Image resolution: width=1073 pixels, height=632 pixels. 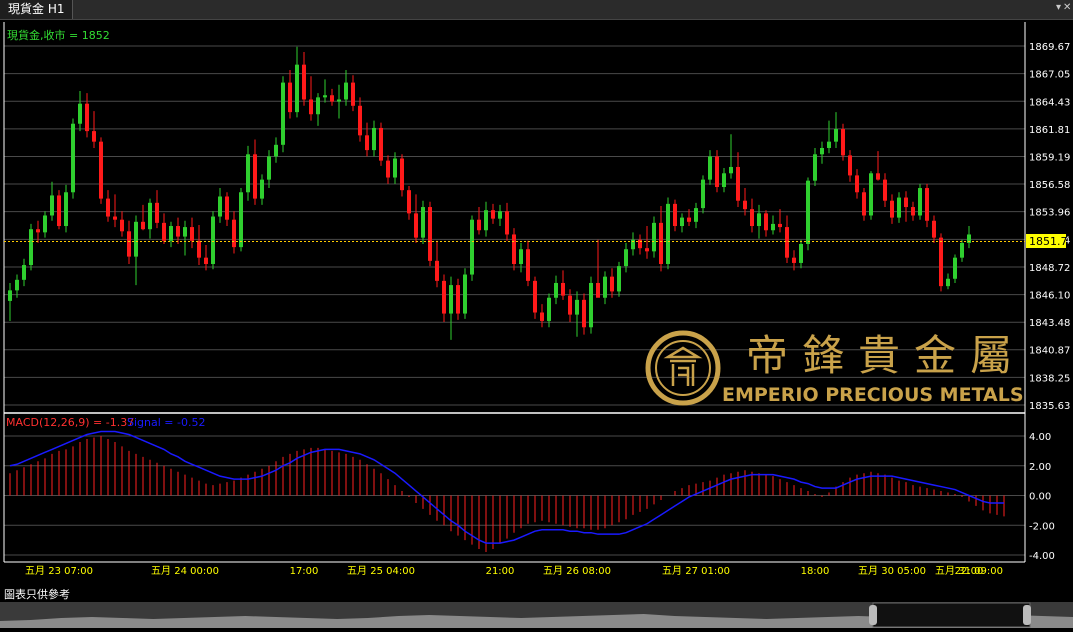 I want to click on navigator-right-handle, so click(x=1027, y=615).